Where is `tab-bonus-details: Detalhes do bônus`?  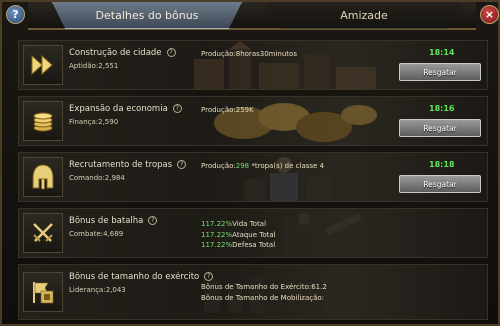 tab-bonus-details: Detalhes do bônus is located at coordinates (147, 15).